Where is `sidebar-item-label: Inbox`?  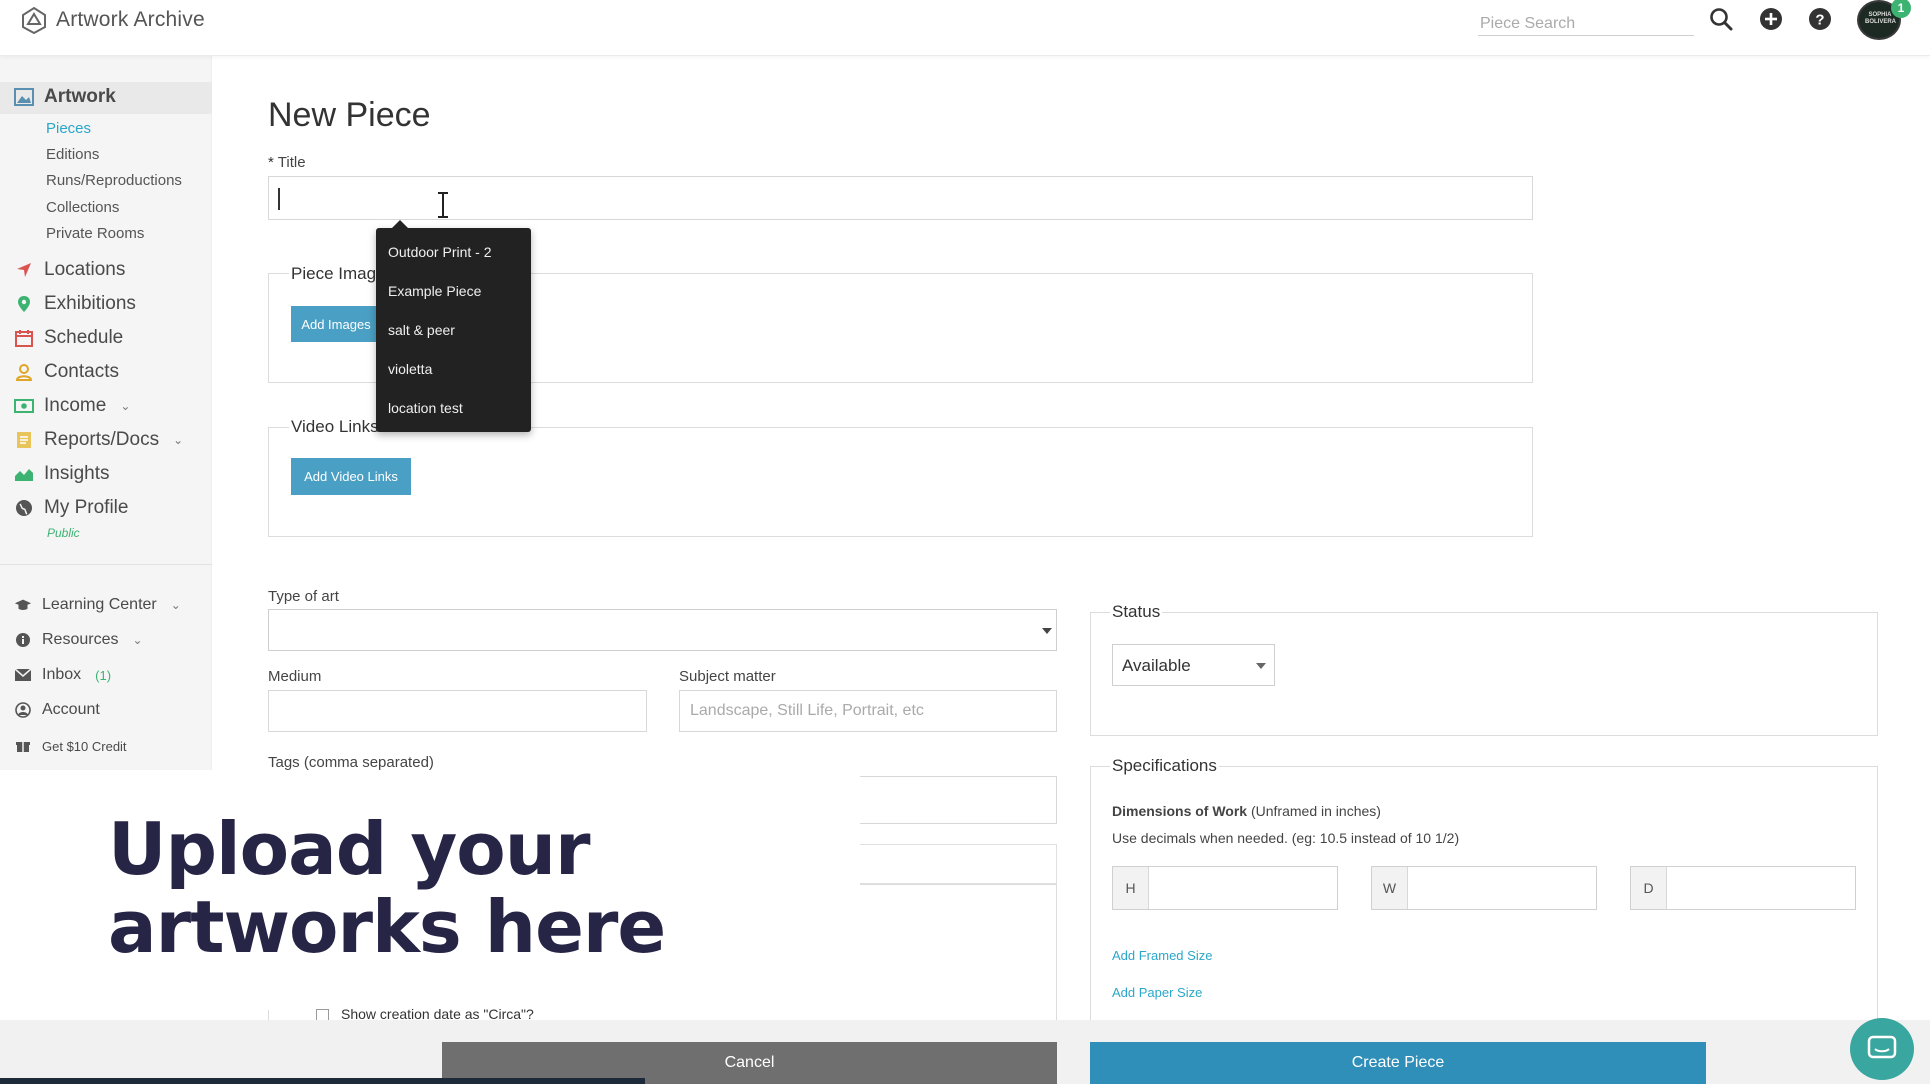
sidebar-item-label: Inbox is located at coordinates (62, 674).